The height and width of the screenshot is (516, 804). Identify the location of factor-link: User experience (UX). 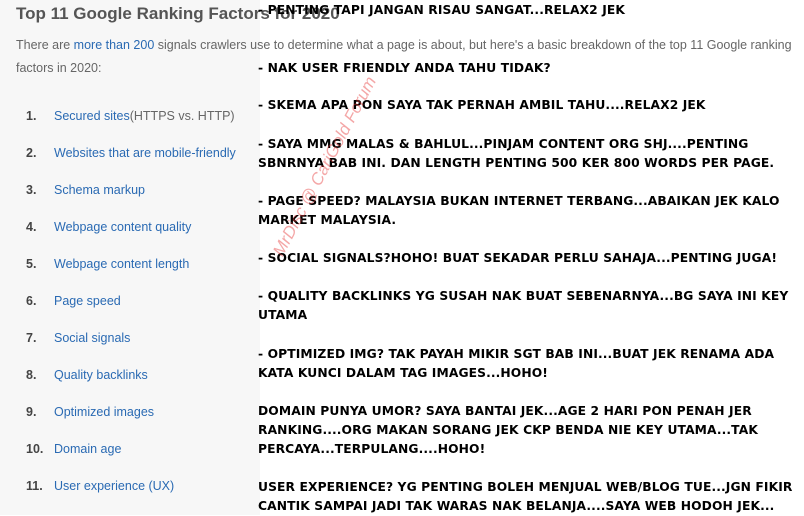
(114, 486).